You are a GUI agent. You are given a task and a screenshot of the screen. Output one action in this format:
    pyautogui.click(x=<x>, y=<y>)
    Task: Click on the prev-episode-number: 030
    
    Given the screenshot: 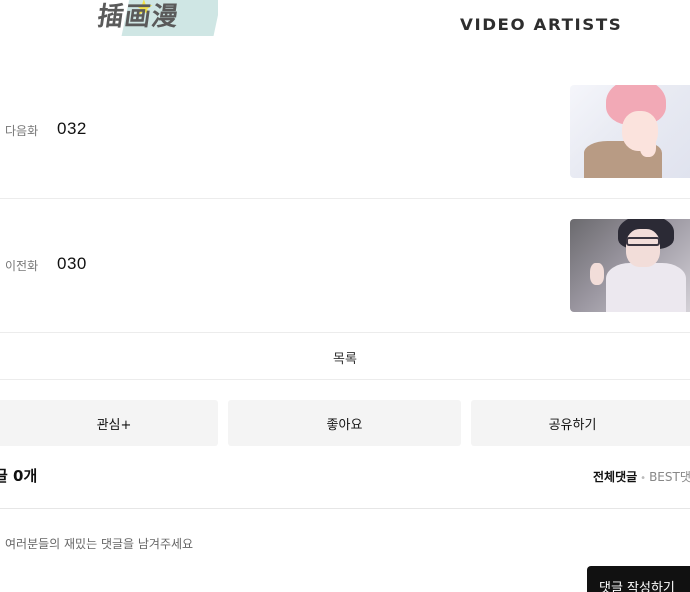 What is the action you would take?
    pyautogui.click(x=72, y=263)
    